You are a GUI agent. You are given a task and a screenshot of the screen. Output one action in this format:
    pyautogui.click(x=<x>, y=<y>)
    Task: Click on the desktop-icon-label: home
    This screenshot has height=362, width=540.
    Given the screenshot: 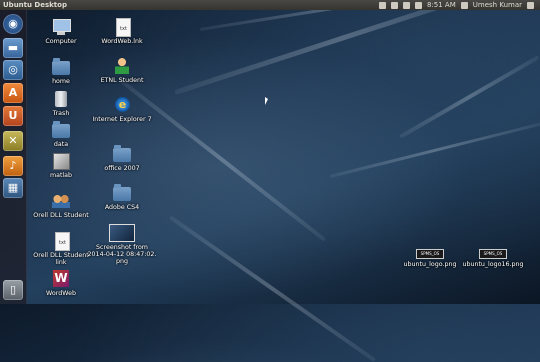 What is the action you would take?
    pyautogui.click(x=61, y=81)
    